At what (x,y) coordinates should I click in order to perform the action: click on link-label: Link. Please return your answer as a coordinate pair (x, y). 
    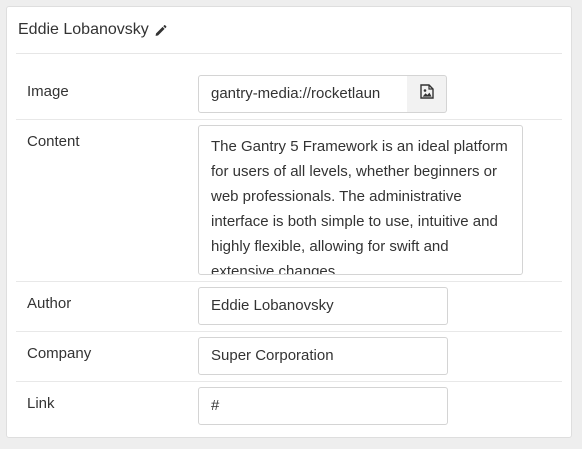
    Looking at the image, I should click on (41, 403).